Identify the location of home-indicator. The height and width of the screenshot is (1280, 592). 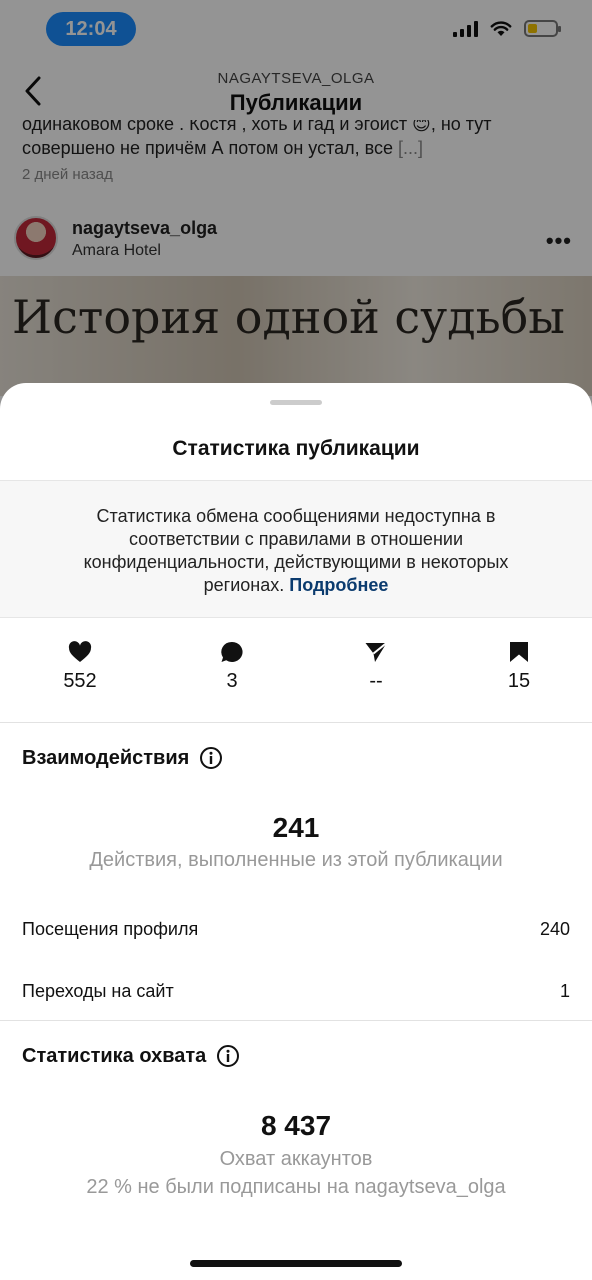
(296, 1263).